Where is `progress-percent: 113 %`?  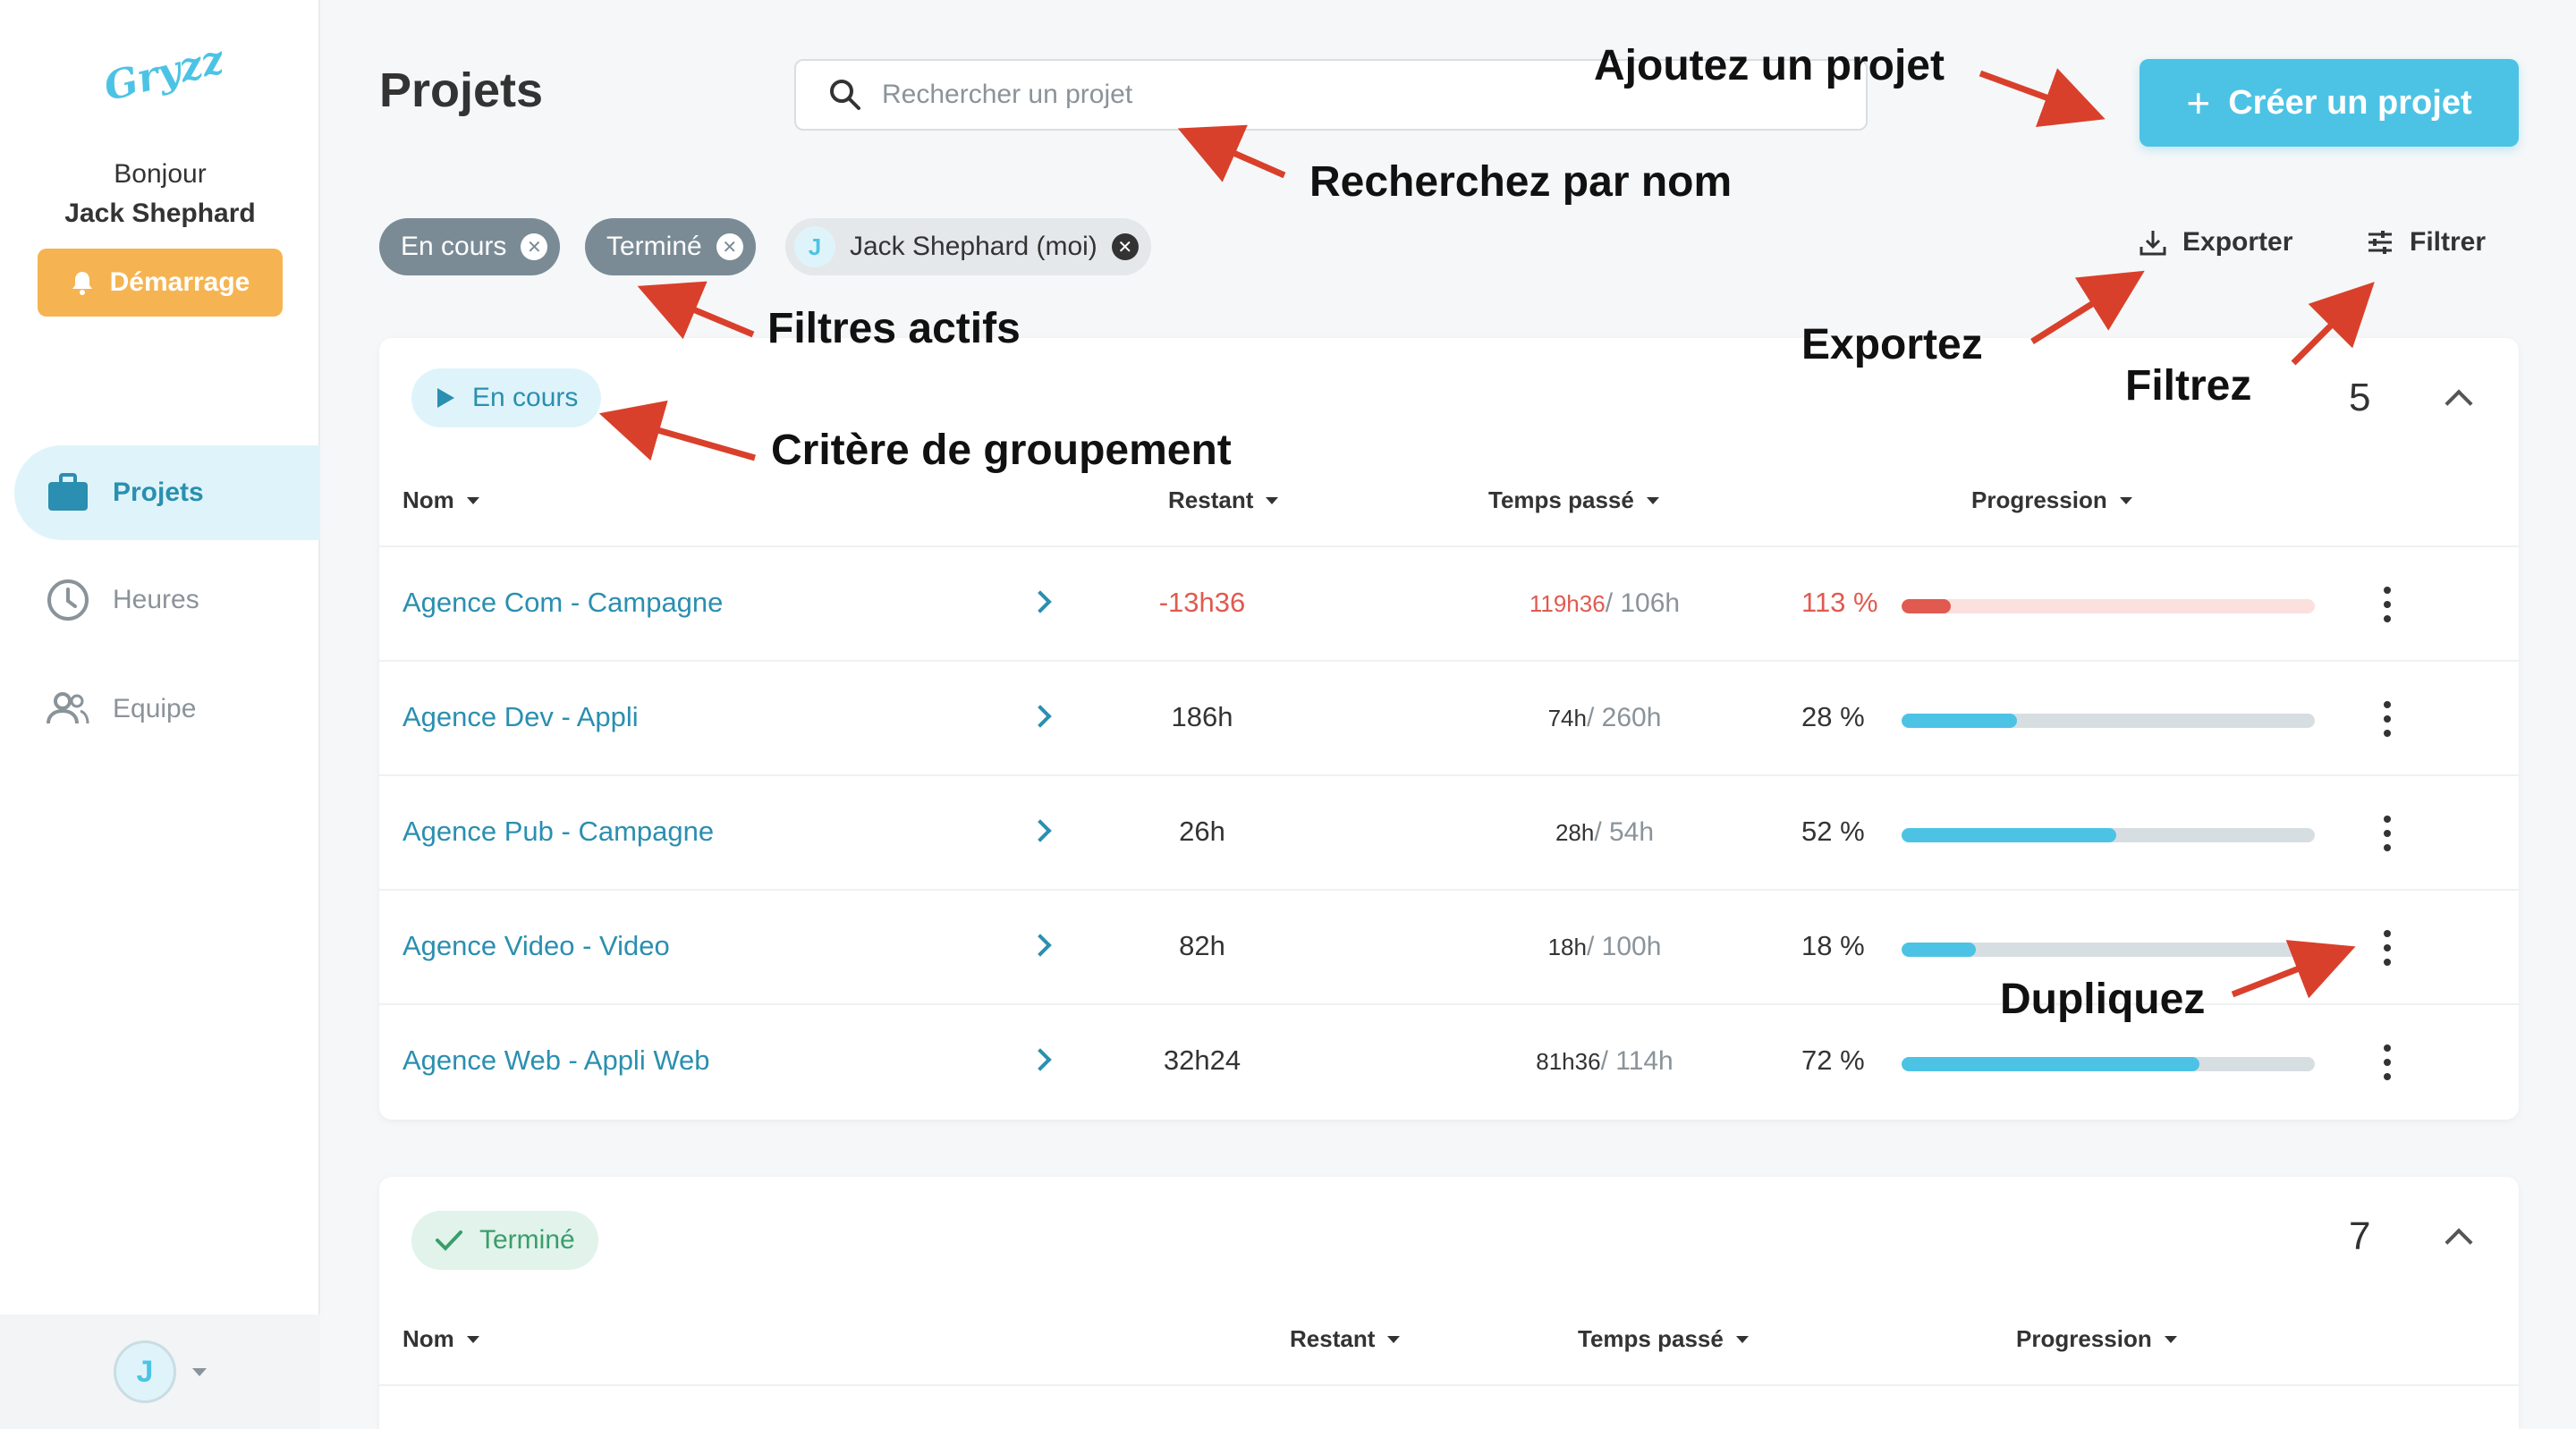 progress-percent: 113 % is located at coordinates (1839, 602).